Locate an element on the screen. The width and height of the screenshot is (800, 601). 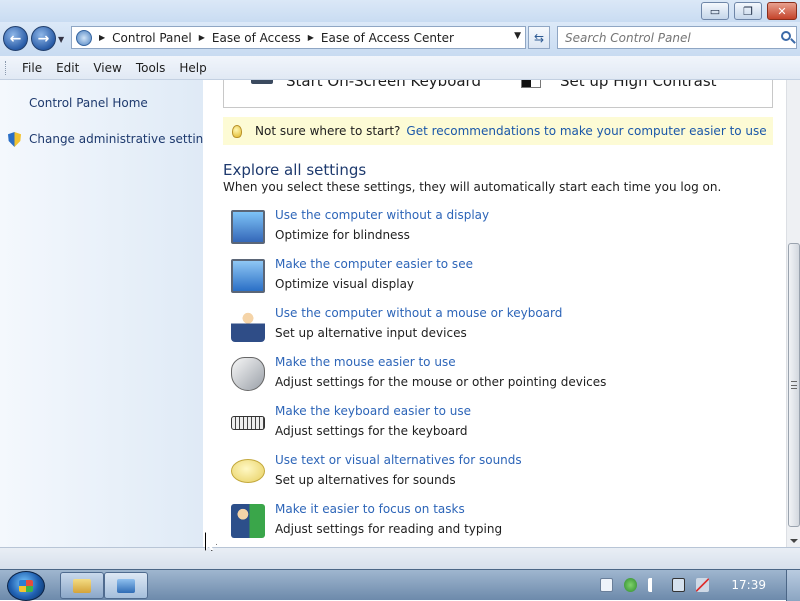
search-box is located at coordinates (677, 37).